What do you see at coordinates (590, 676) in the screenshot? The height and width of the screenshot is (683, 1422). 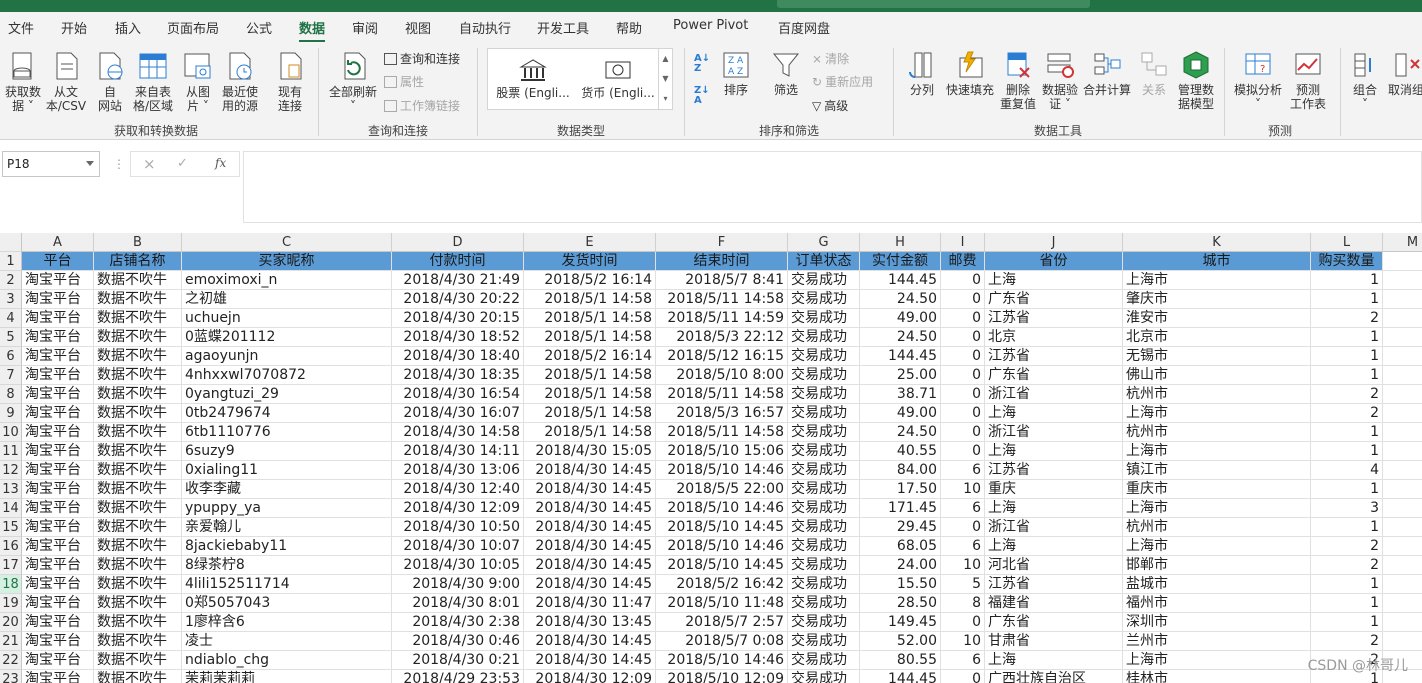 I see `table-cell: 2018/4/30 12:09` at bounding box center [590, 676].